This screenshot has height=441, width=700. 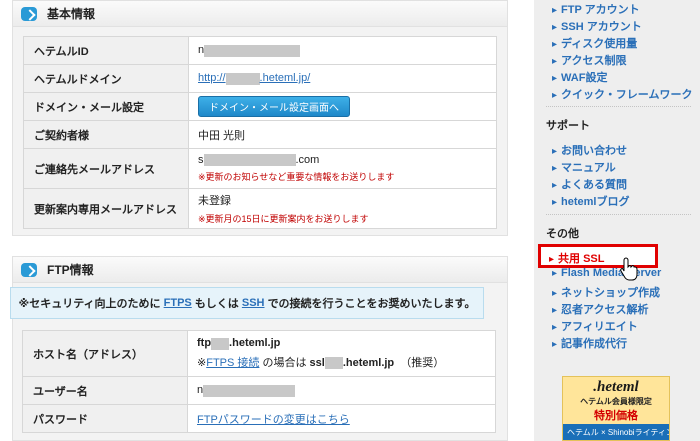 I want to click on sidebar-other-title: その他, so click(x=562, y=234).